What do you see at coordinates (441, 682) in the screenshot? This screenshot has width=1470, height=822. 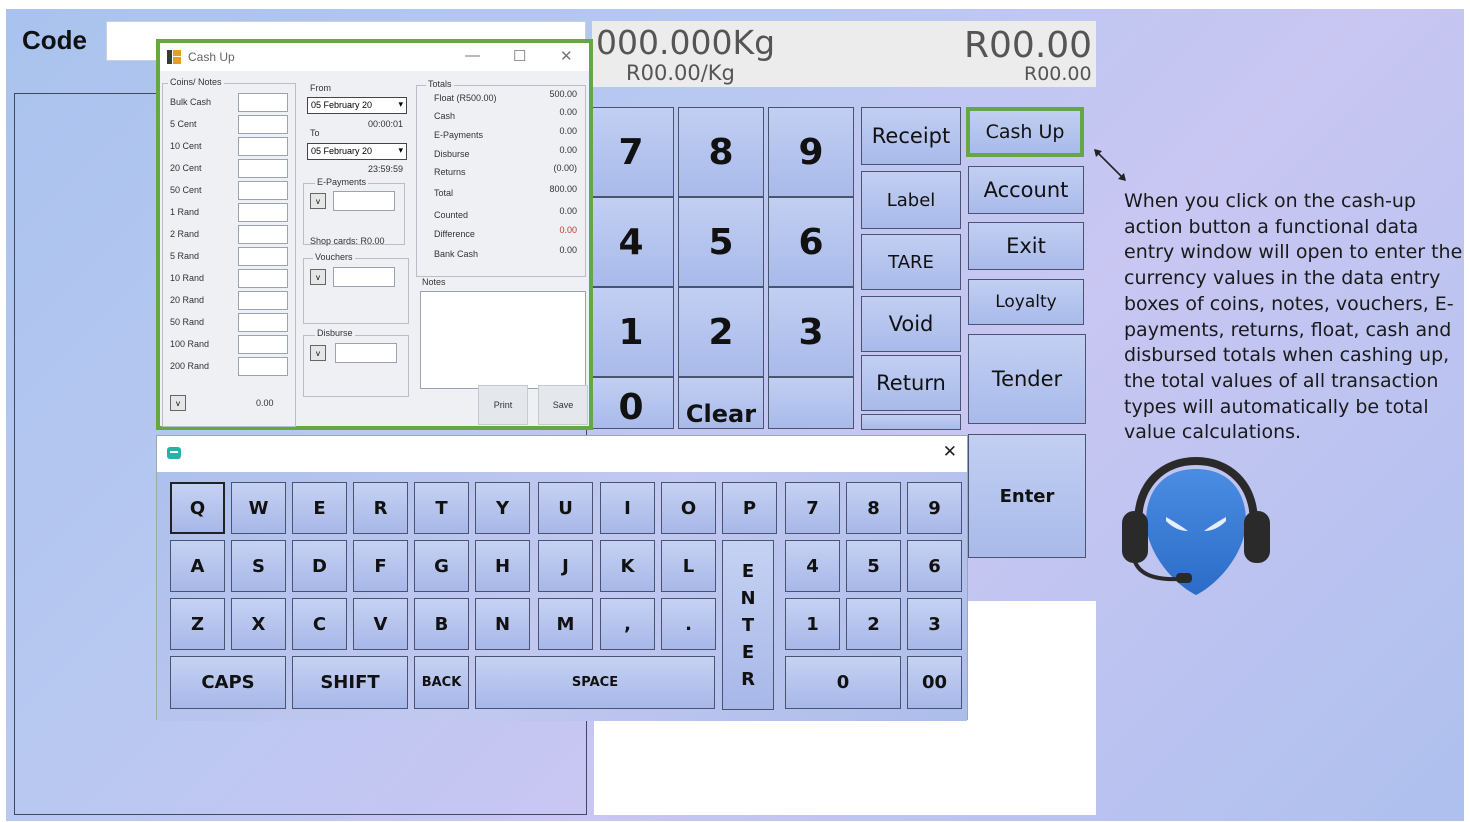 I see `backspace-key: BACK` at bounding box center [441, 682].